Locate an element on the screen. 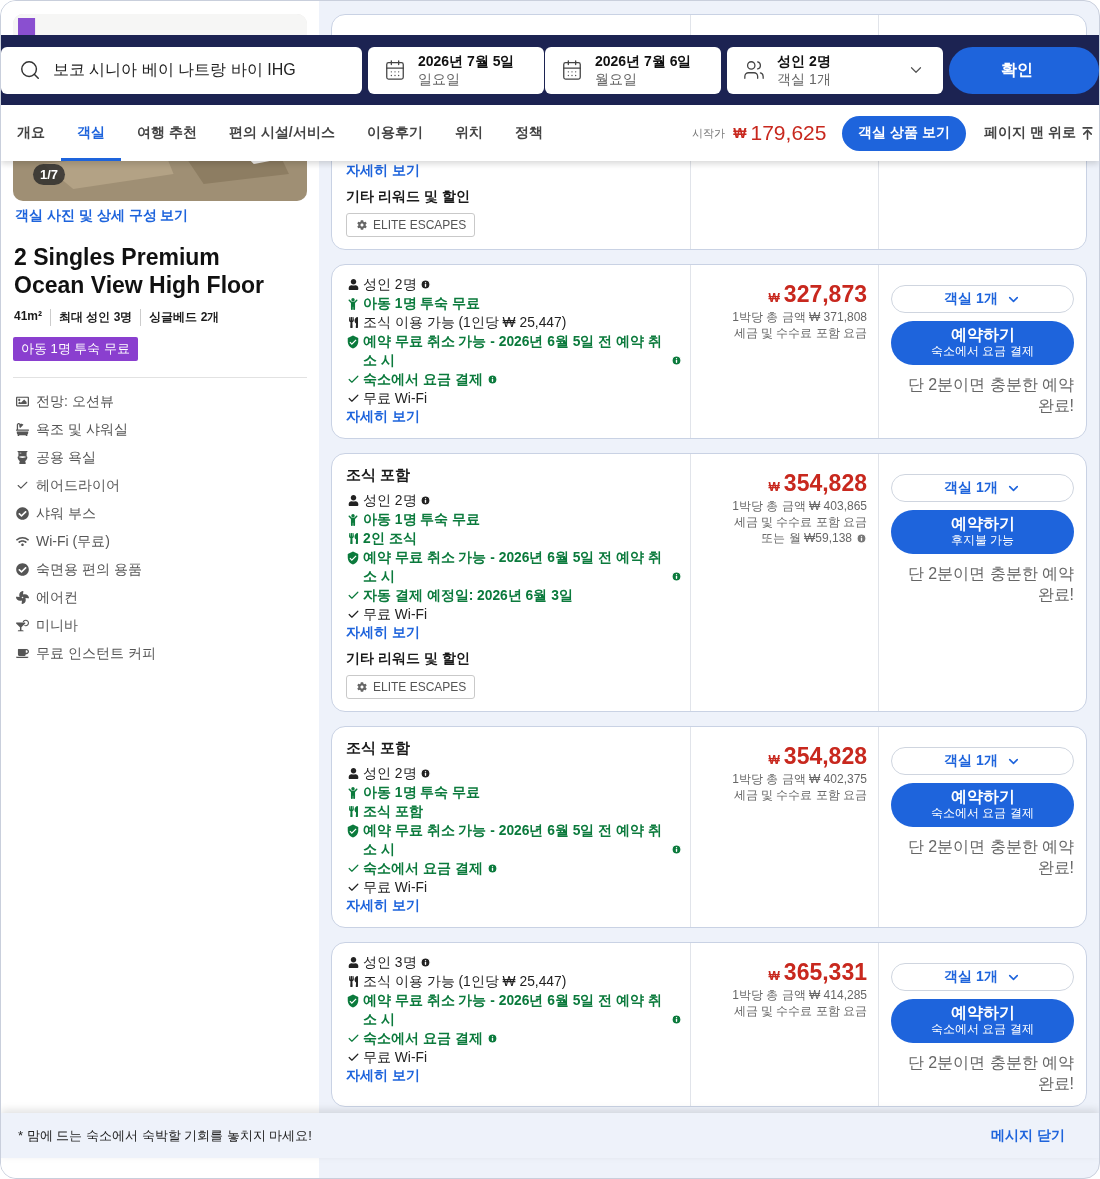 The height and width of the screenshot is (1179, 1100). arrow-up-icon is located at coordinates (1087, 133).